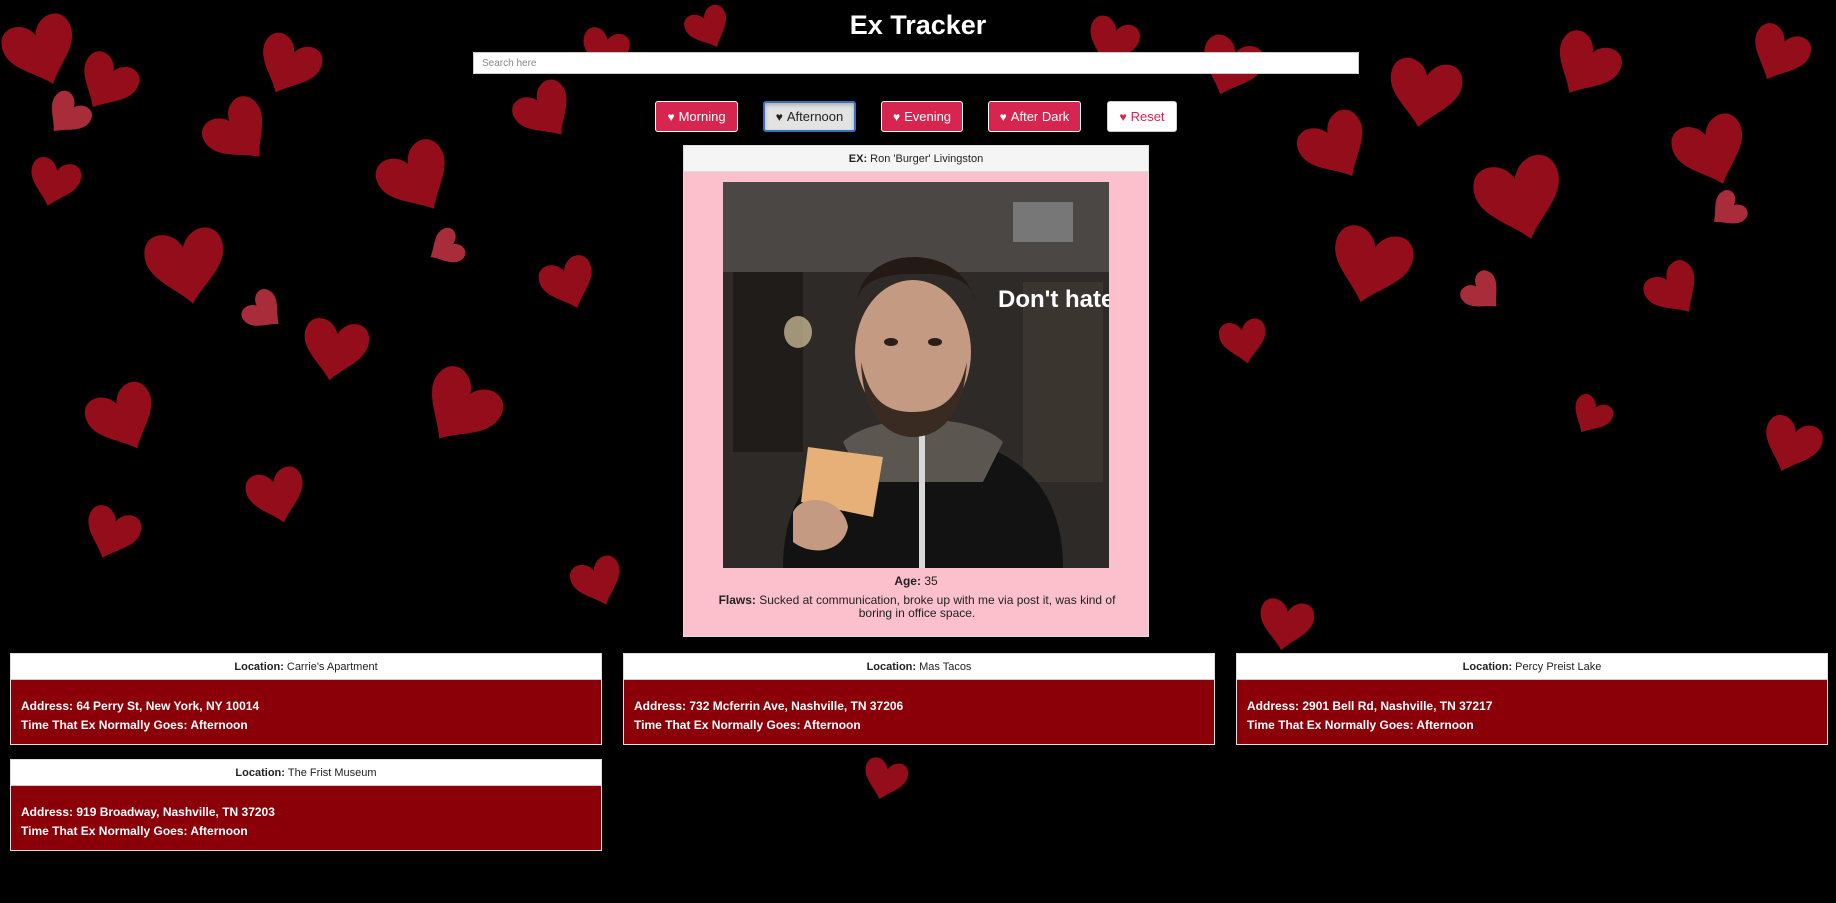 This screenshot has height=903, width=1836. Describe the element at coordinates (1147, 116) in the screenshot. I see `reset-button-label: Reset` at that location.